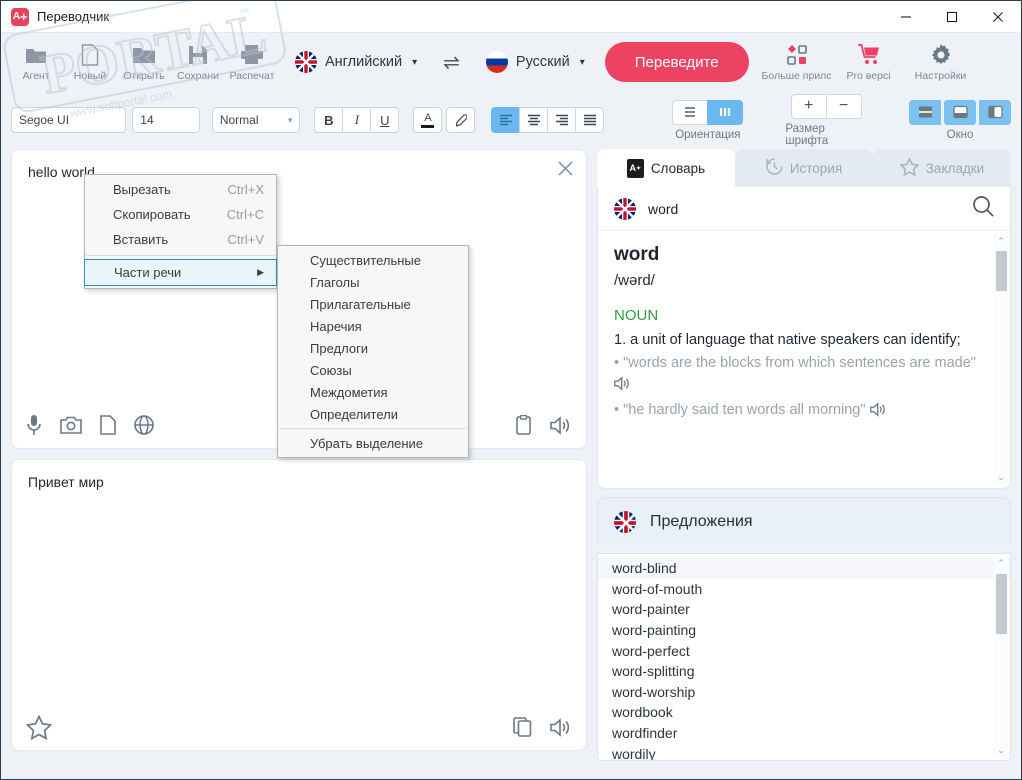 The height and width of the screenshot is (780, 1022). What do you see at coordinates (252, 62) in the screenshot?
I see `toolbar-item-print: Распечат` at bounding box center [252, 62].